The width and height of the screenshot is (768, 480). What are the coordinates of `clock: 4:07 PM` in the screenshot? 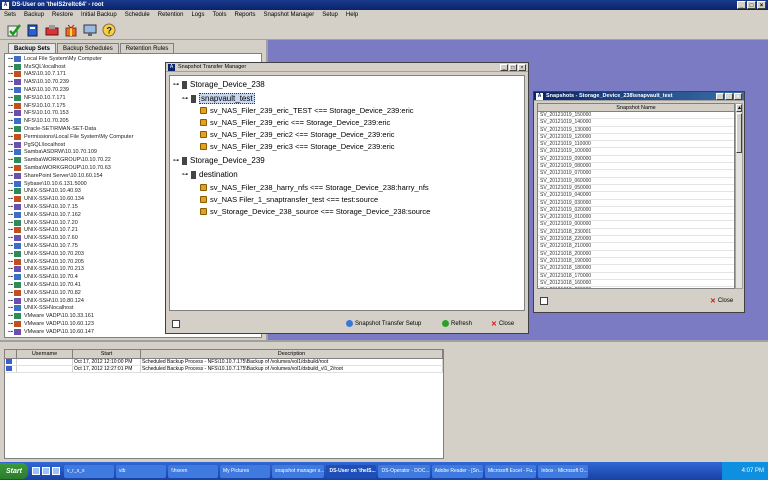 It's located at (753, 471).